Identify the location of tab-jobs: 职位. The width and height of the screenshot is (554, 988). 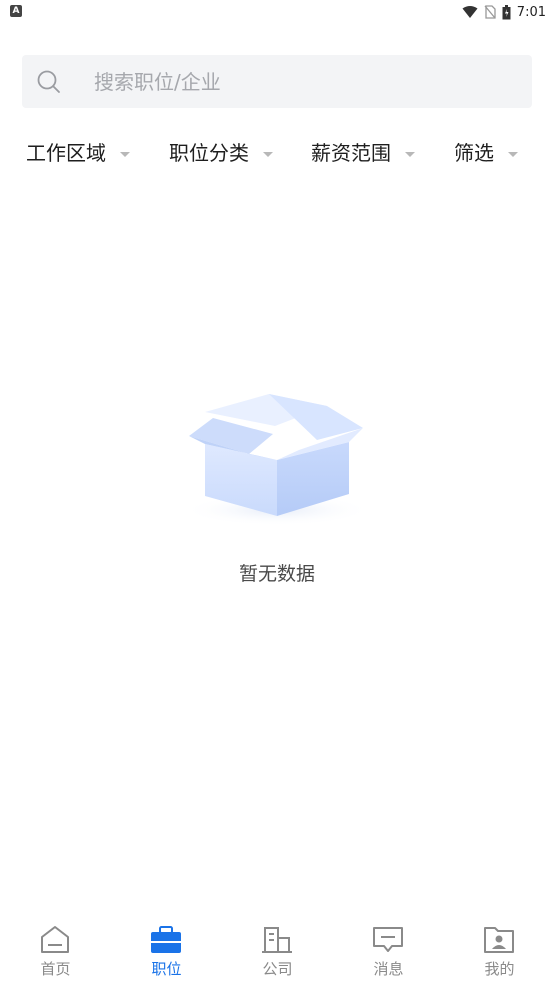
(166, 953).